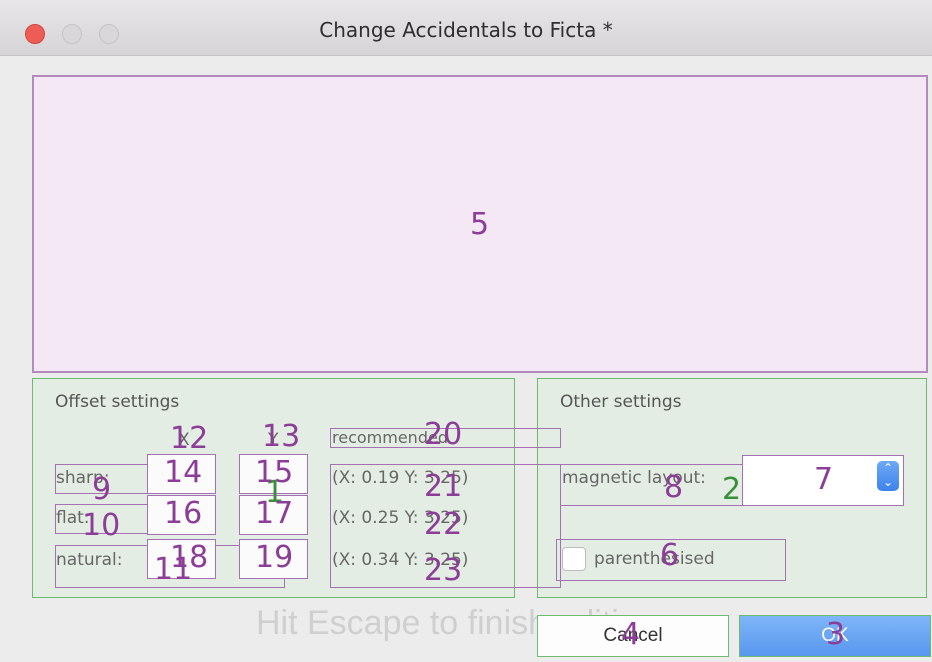  Describe the element at coordinates (732, 489) in the screenshot. I see `overlay-label-2: 2` at that location.